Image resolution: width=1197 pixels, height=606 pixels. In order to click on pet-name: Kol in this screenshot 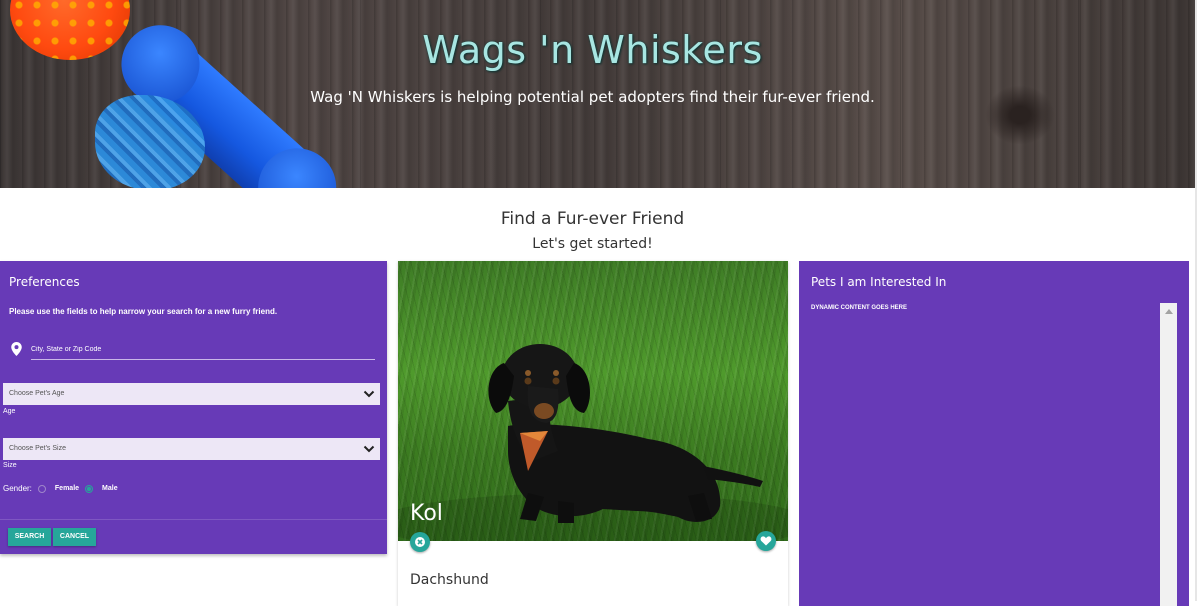, I will do `click(426, 513)`.